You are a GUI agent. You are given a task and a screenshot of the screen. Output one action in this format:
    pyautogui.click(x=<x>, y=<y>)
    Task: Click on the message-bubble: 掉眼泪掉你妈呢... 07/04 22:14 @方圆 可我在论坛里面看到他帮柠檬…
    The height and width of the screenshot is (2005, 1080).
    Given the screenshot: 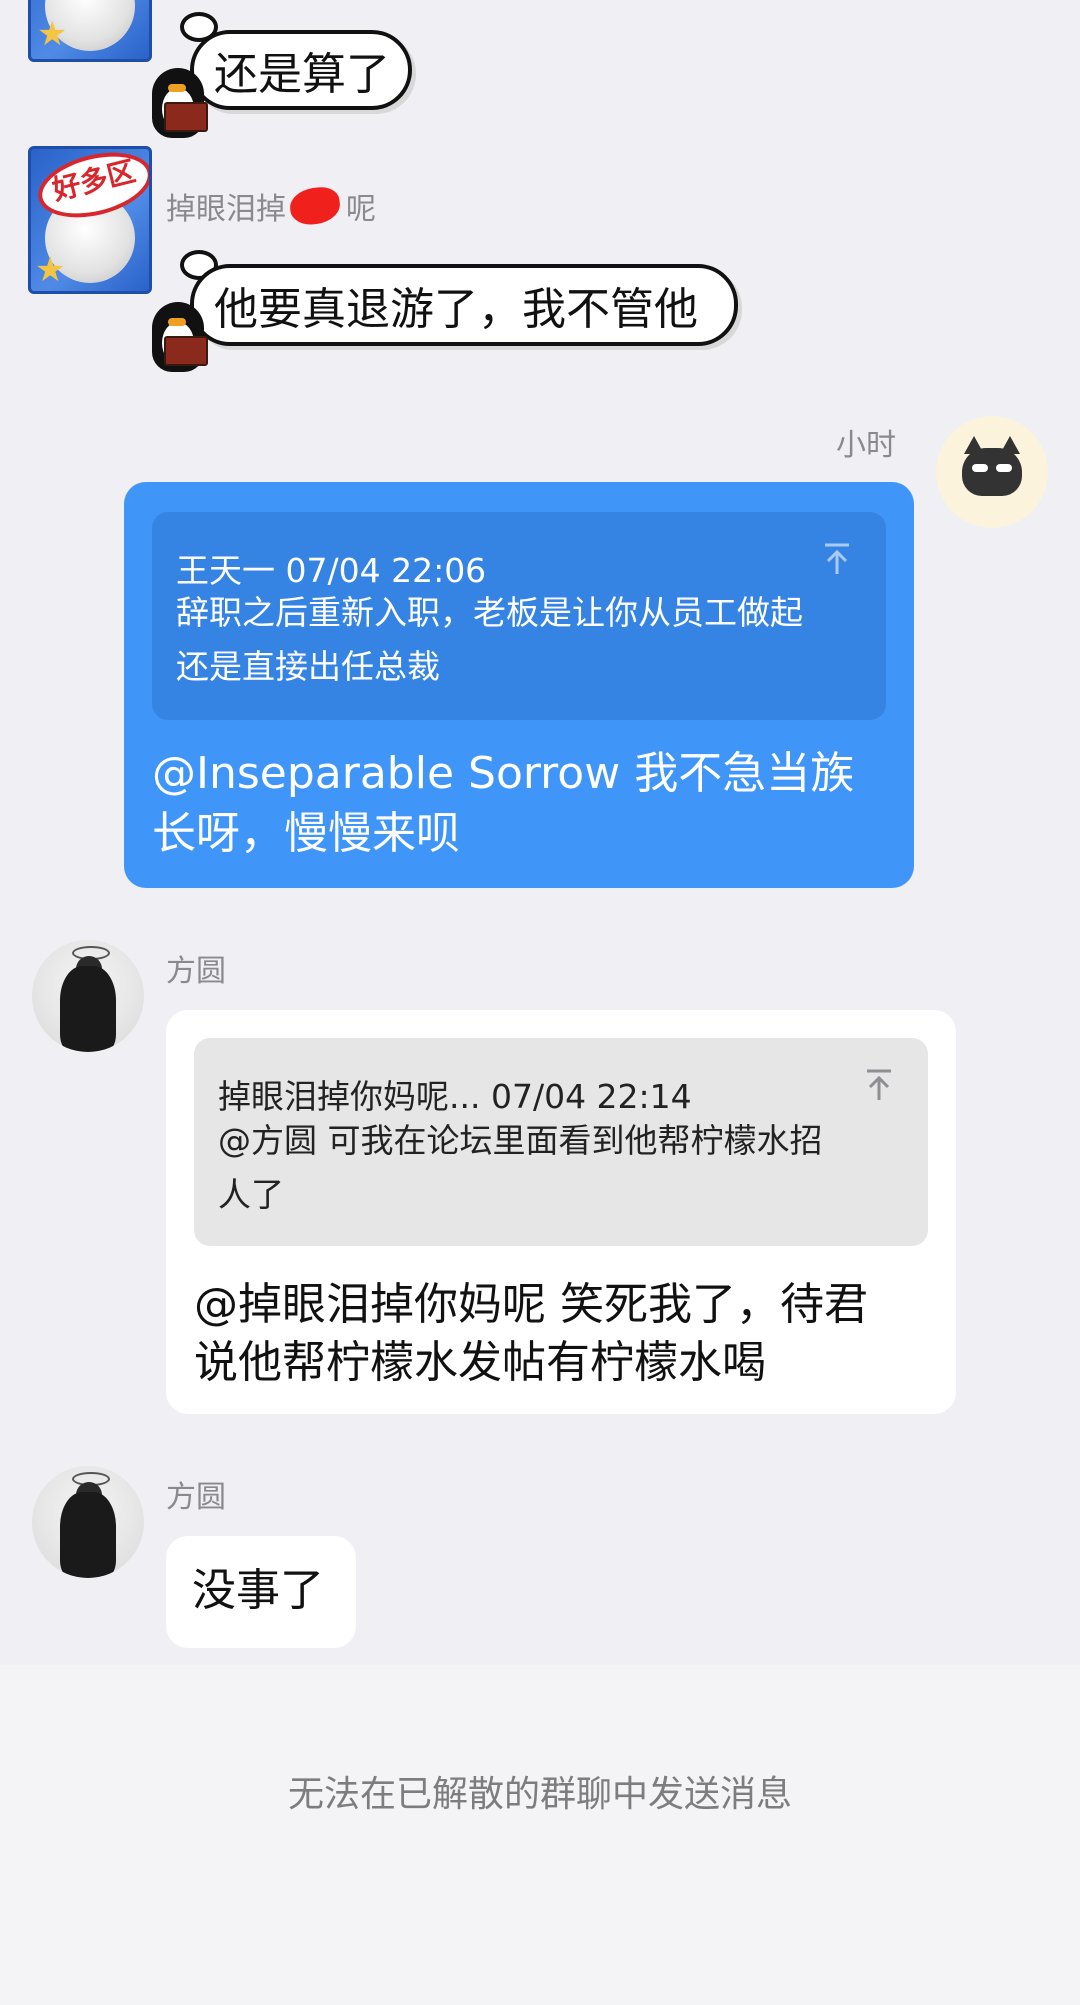 What is the action you would take?
    pyautogui.click(x=561, y=1212)
    